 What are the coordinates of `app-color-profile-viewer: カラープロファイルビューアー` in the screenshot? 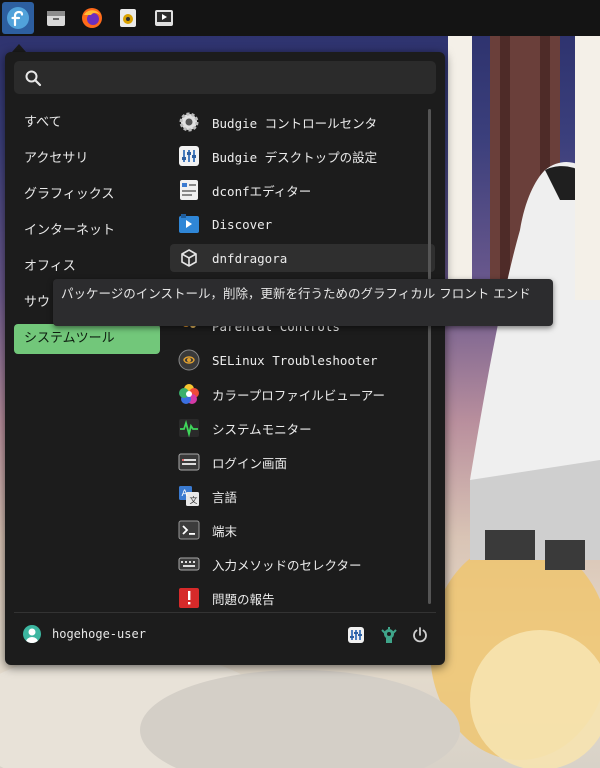 It's located at (302, 394).